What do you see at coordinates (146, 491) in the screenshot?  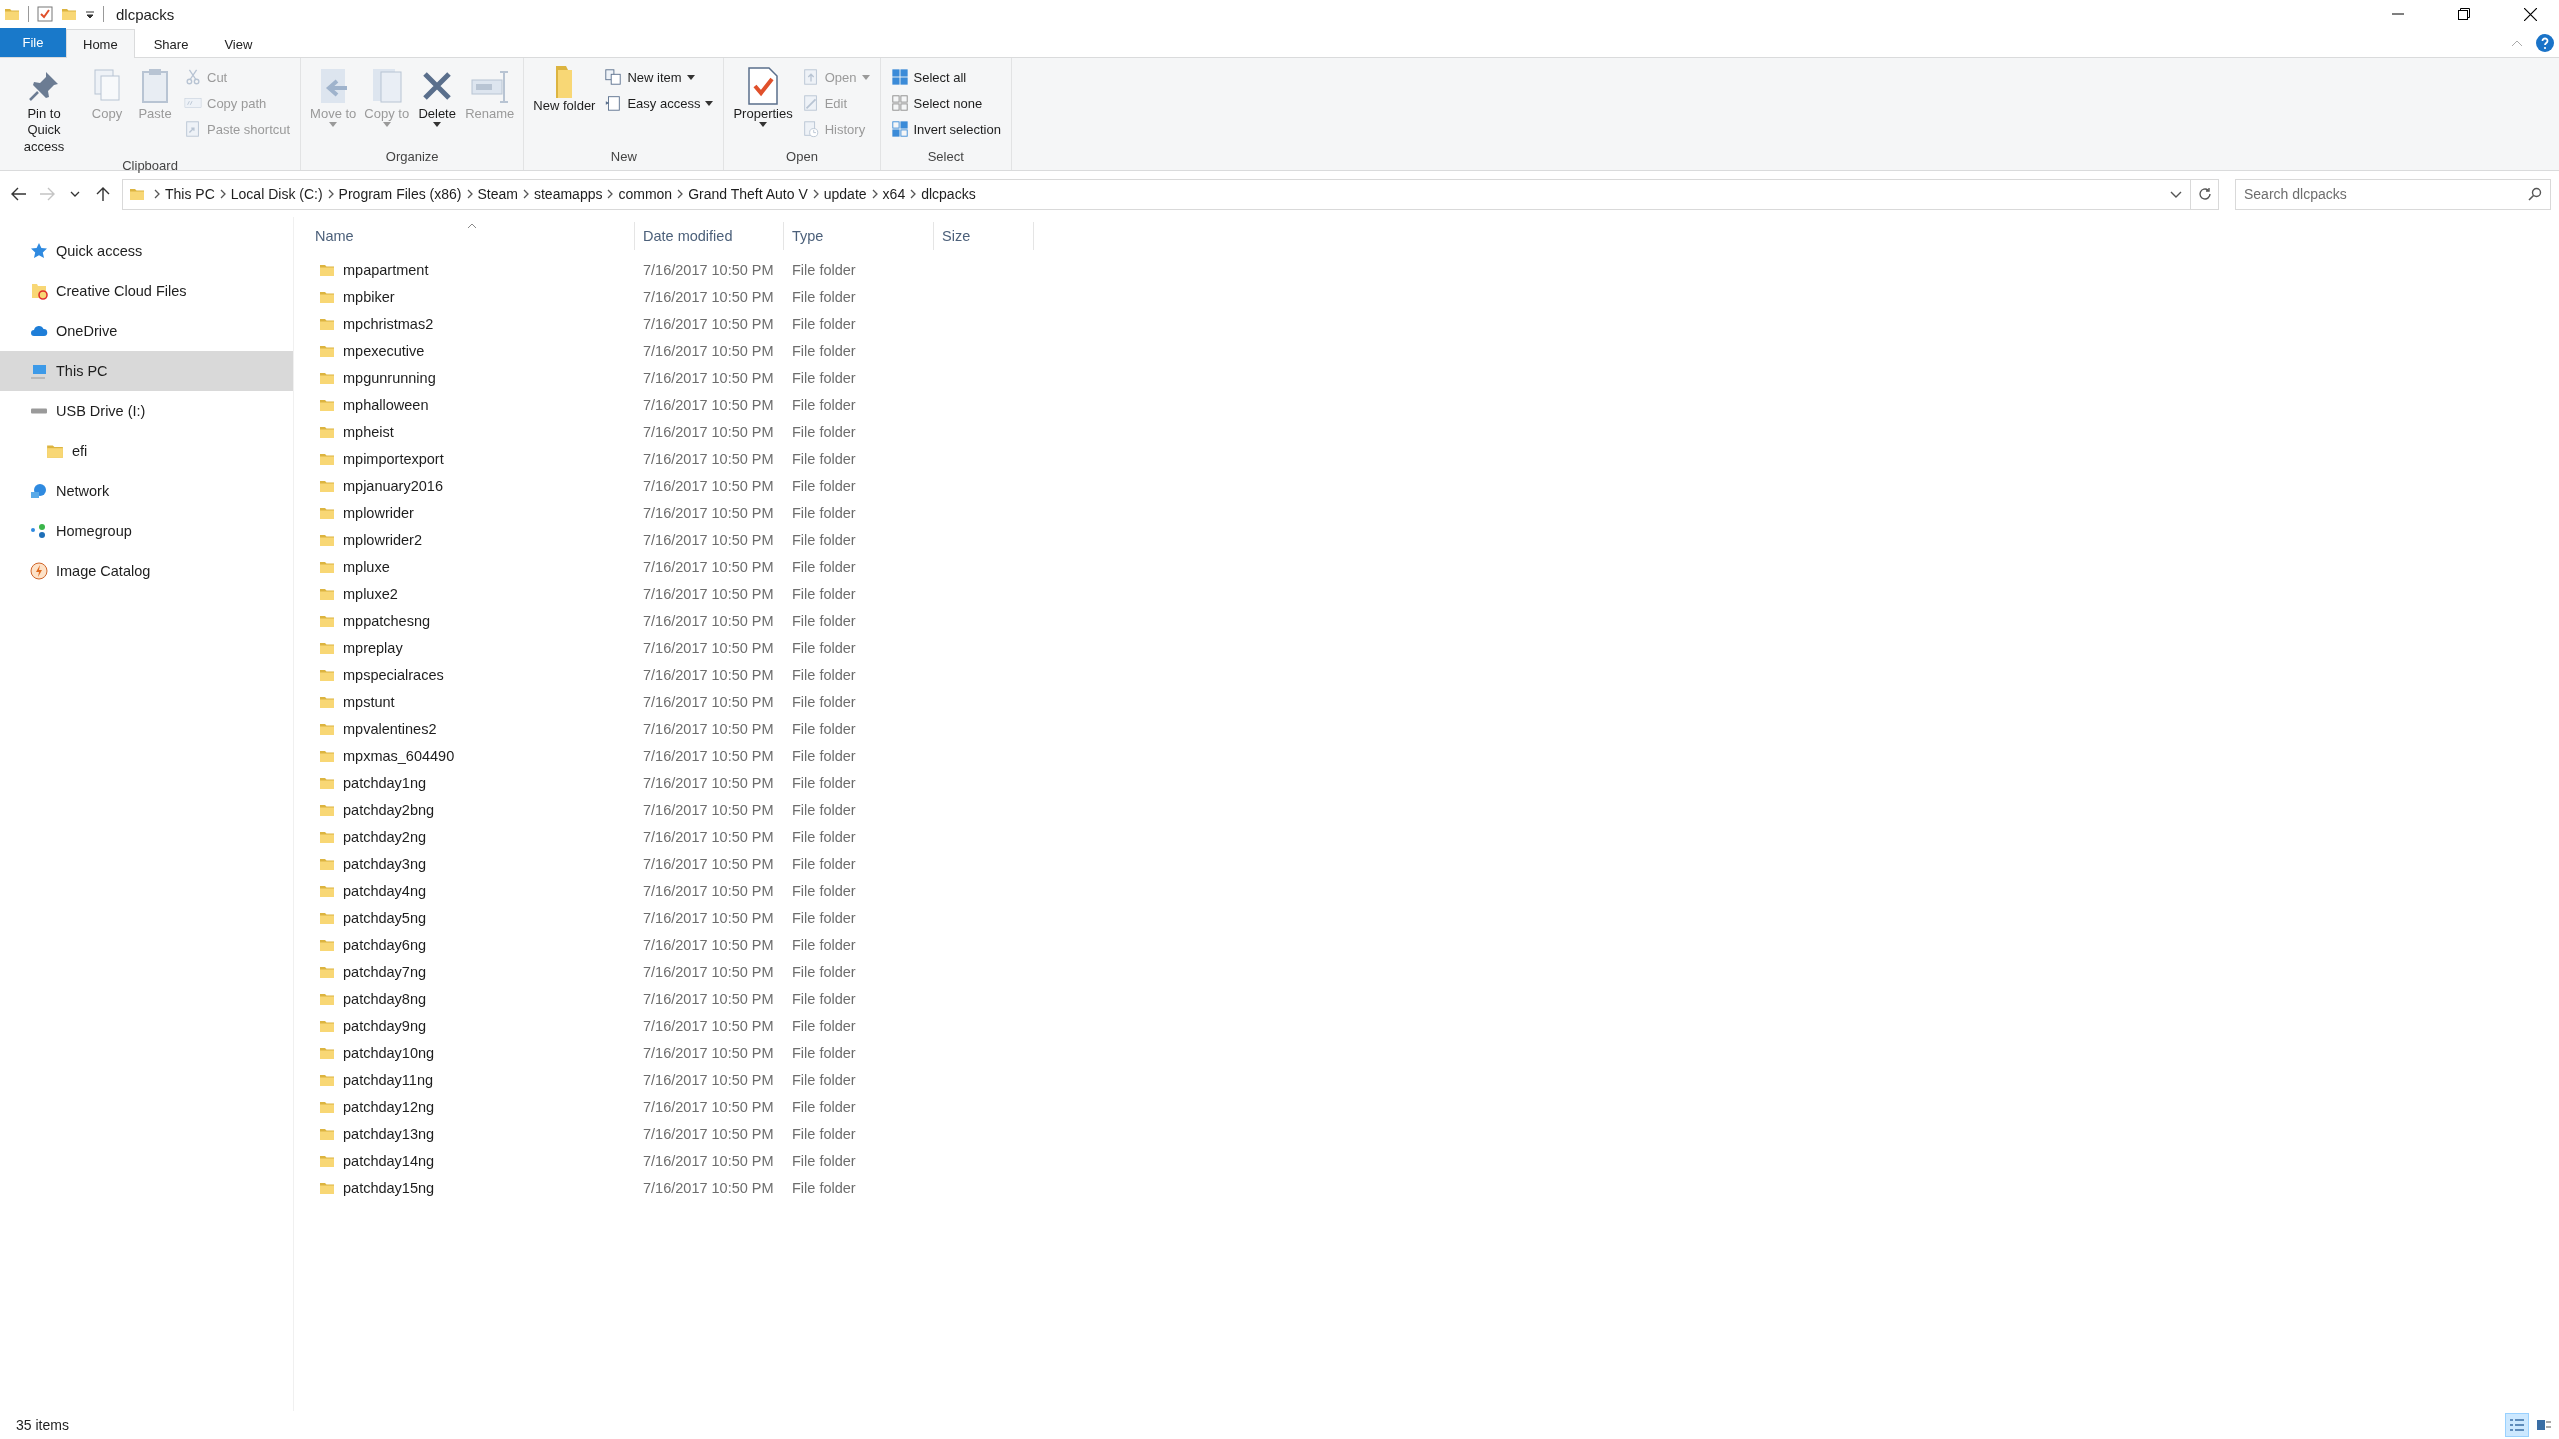 I see `sidebar-item: Network` at bounding box center [146, 491].